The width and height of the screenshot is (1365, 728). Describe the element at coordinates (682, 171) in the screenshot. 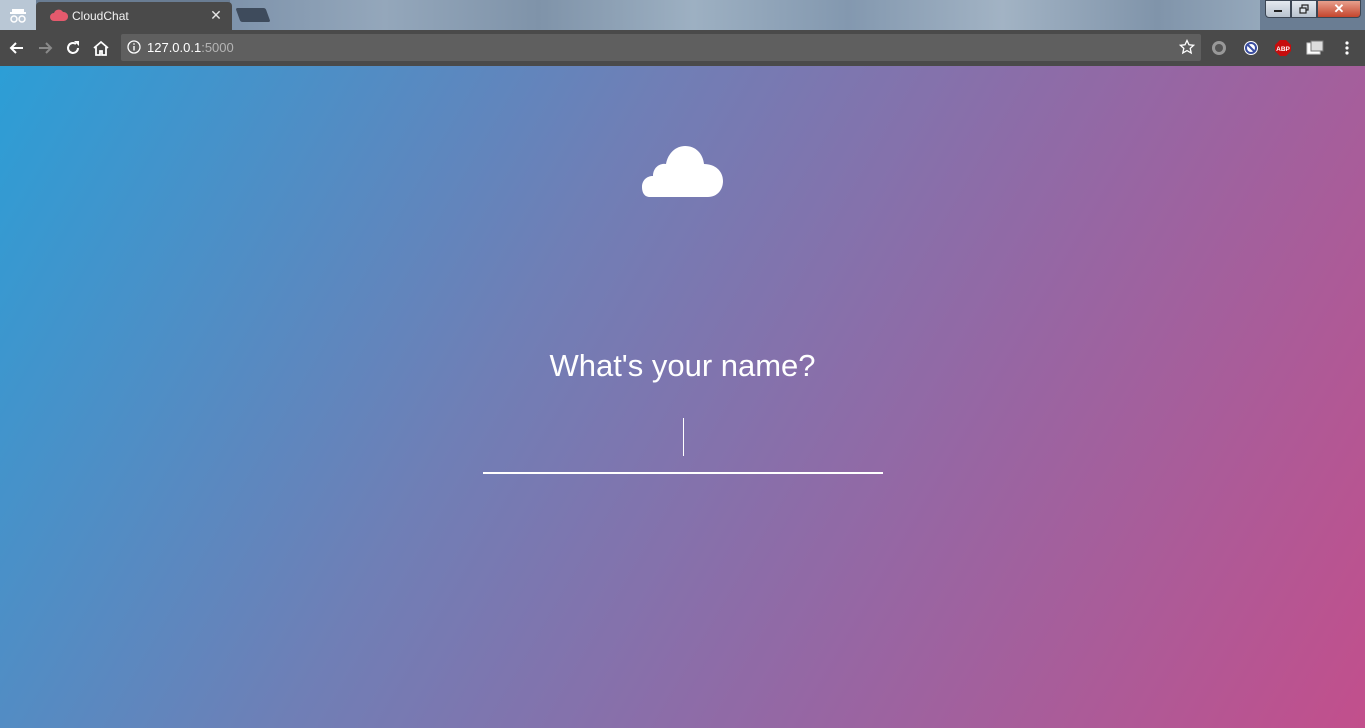

I see `cloud-icon` at that location.